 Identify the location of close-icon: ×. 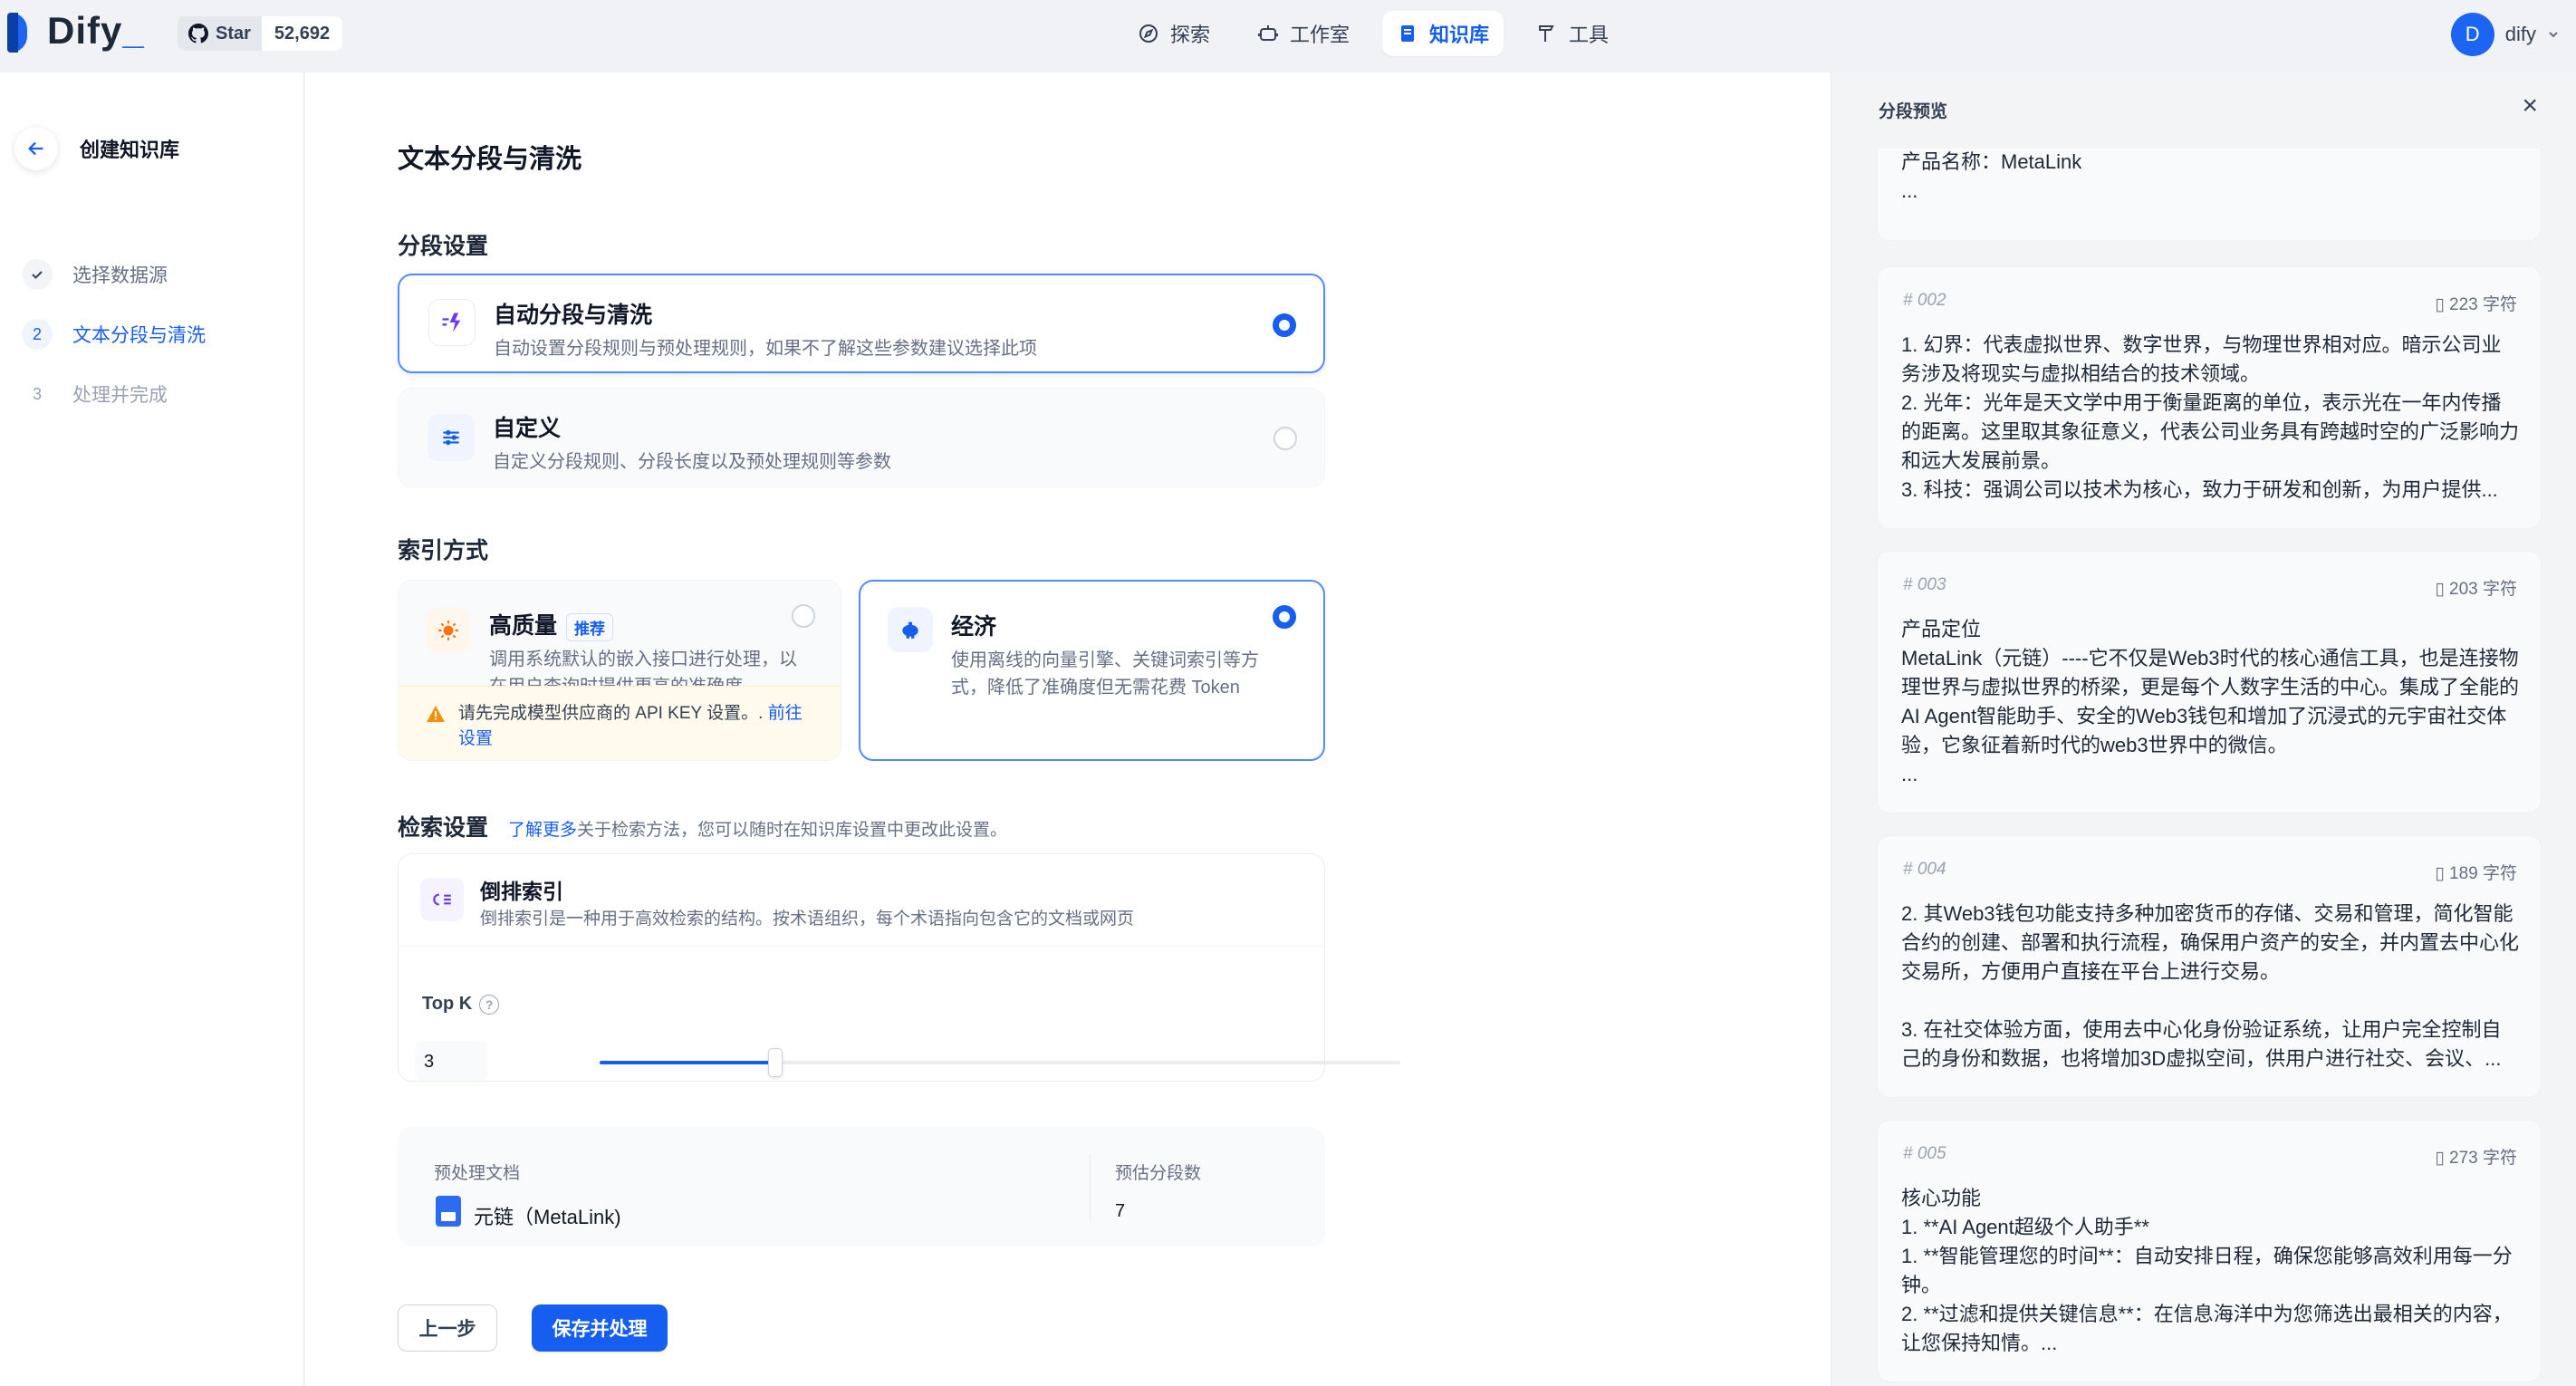
(2530, 106).